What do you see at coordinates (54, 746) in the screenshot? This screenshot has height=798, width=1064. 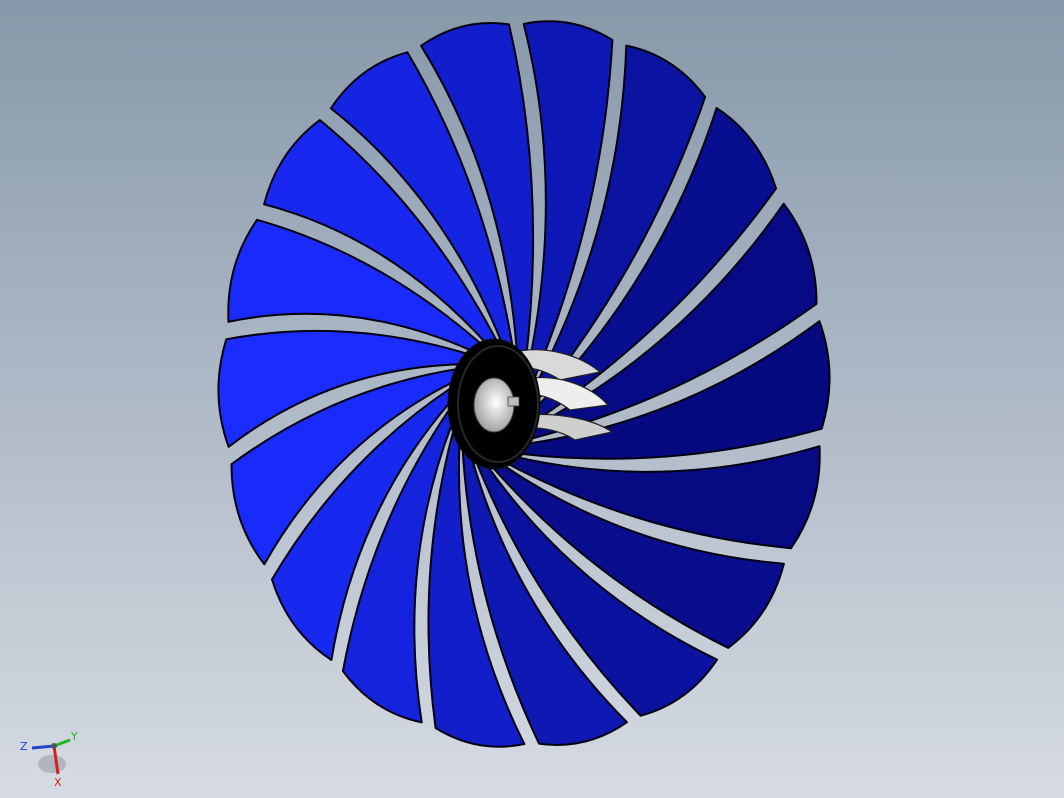 I see `triad-origin` at bounding box center [54, 746].